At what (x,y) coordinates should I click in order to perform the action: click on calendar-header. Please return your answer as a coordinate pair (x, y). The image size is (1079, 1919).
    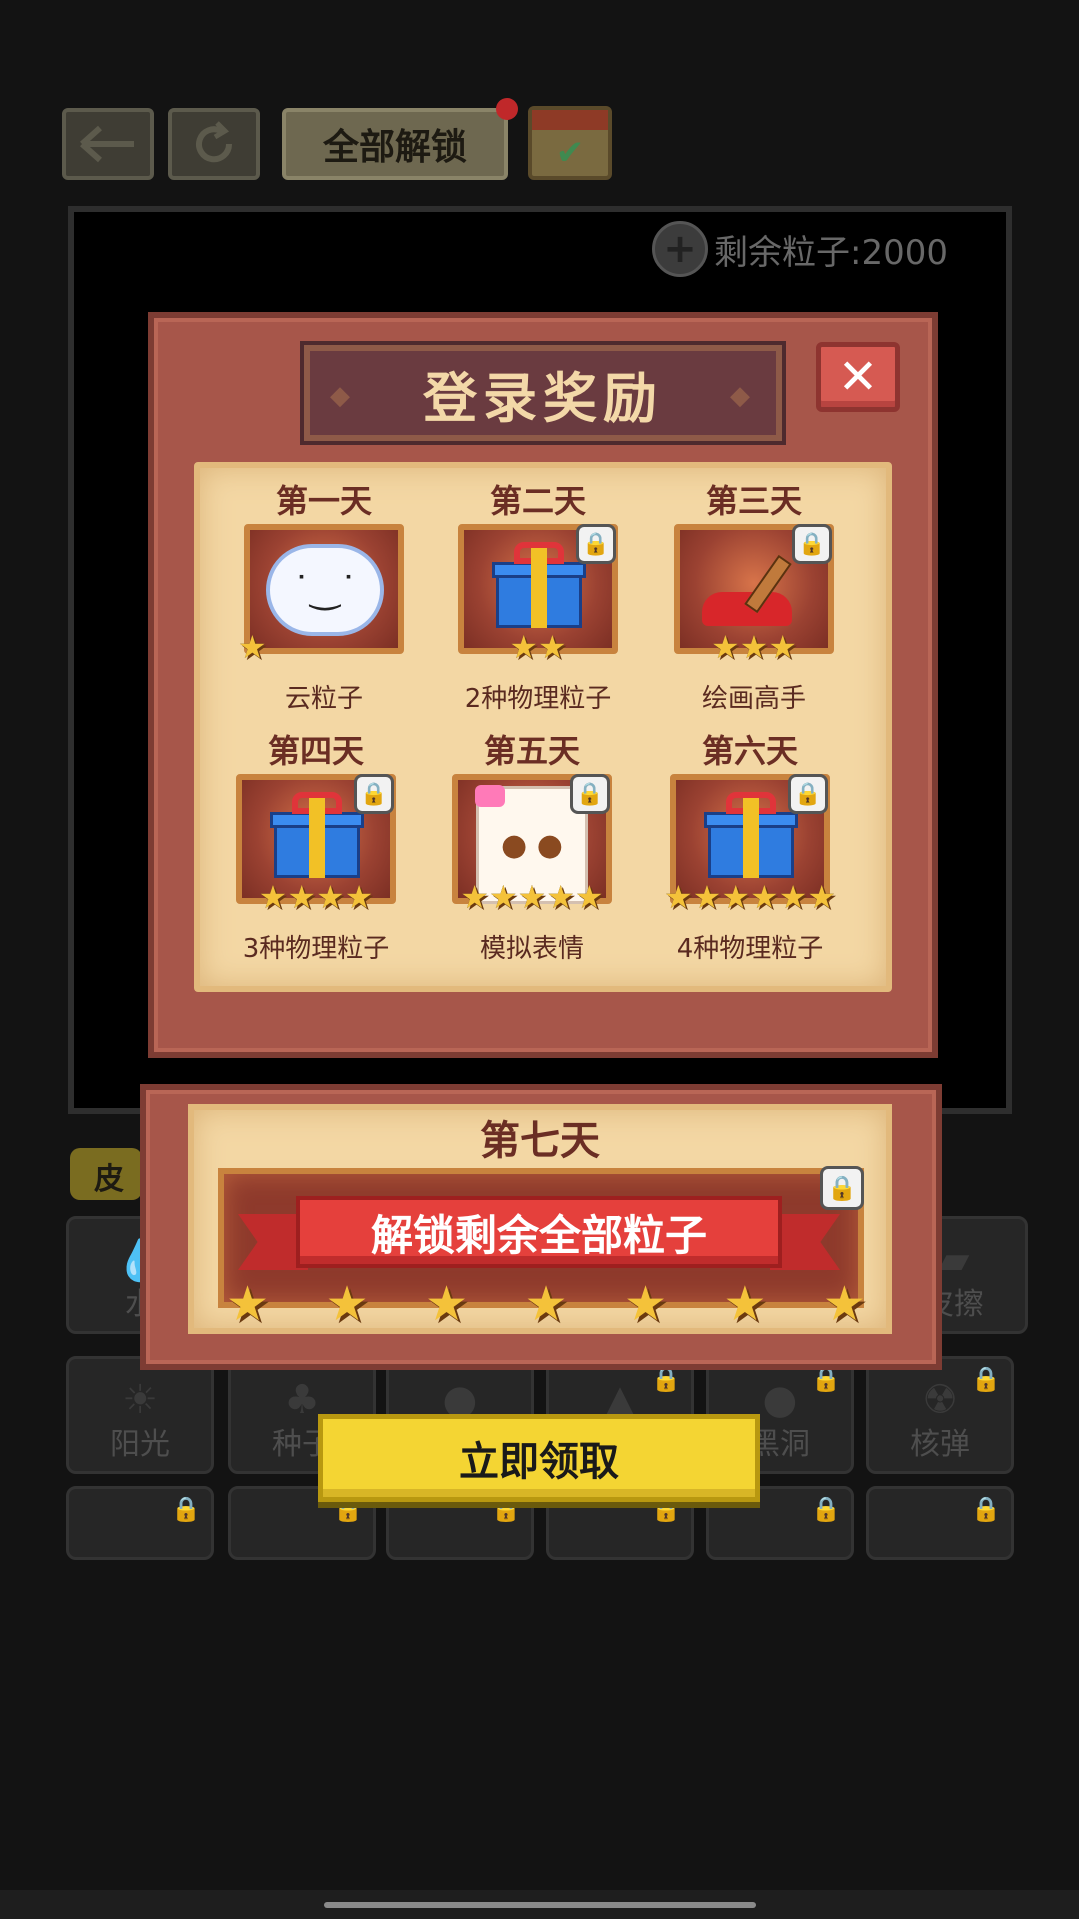
    Looking at the image, I should click on (570, 120).